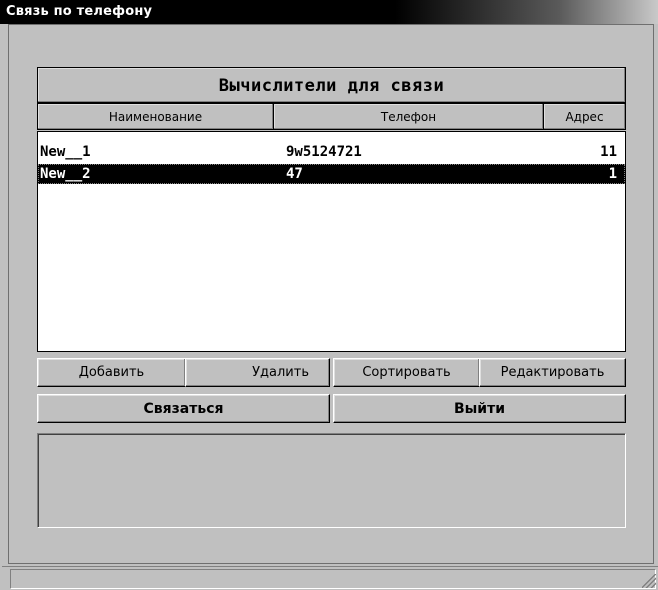  I want to click on exit-button: Выйти, so click(479, 408).